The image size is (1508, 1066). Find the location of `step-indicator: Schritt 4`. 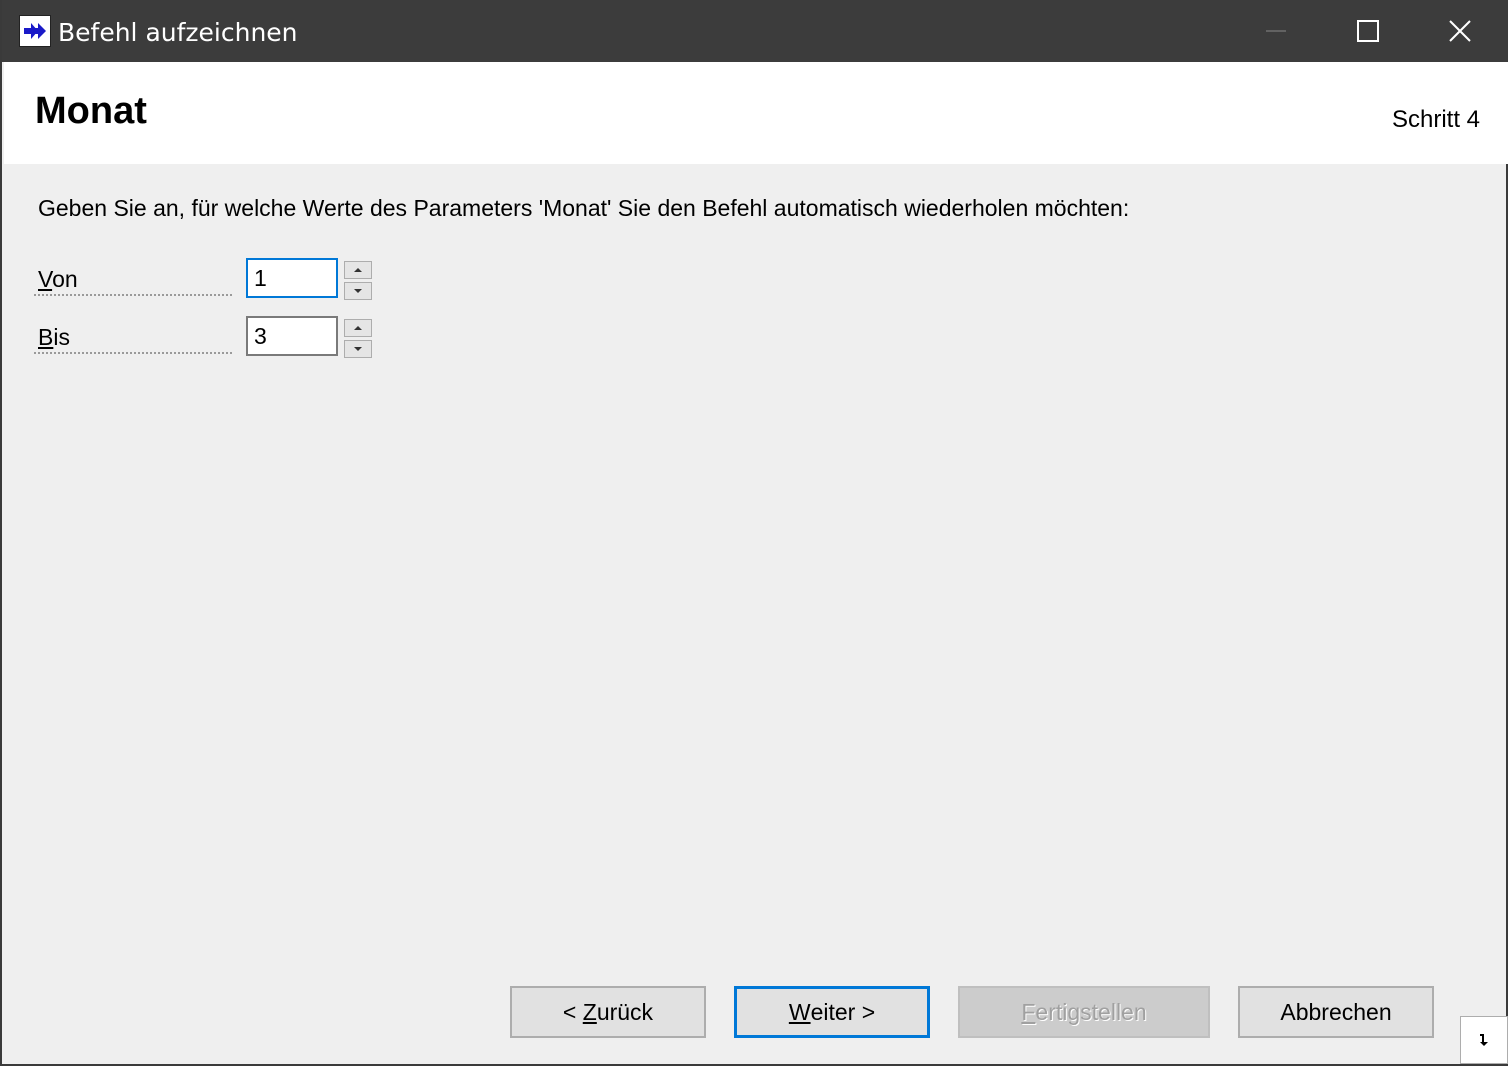

step-indicator: Schritt 4 is located at coordinates (1435, 119).